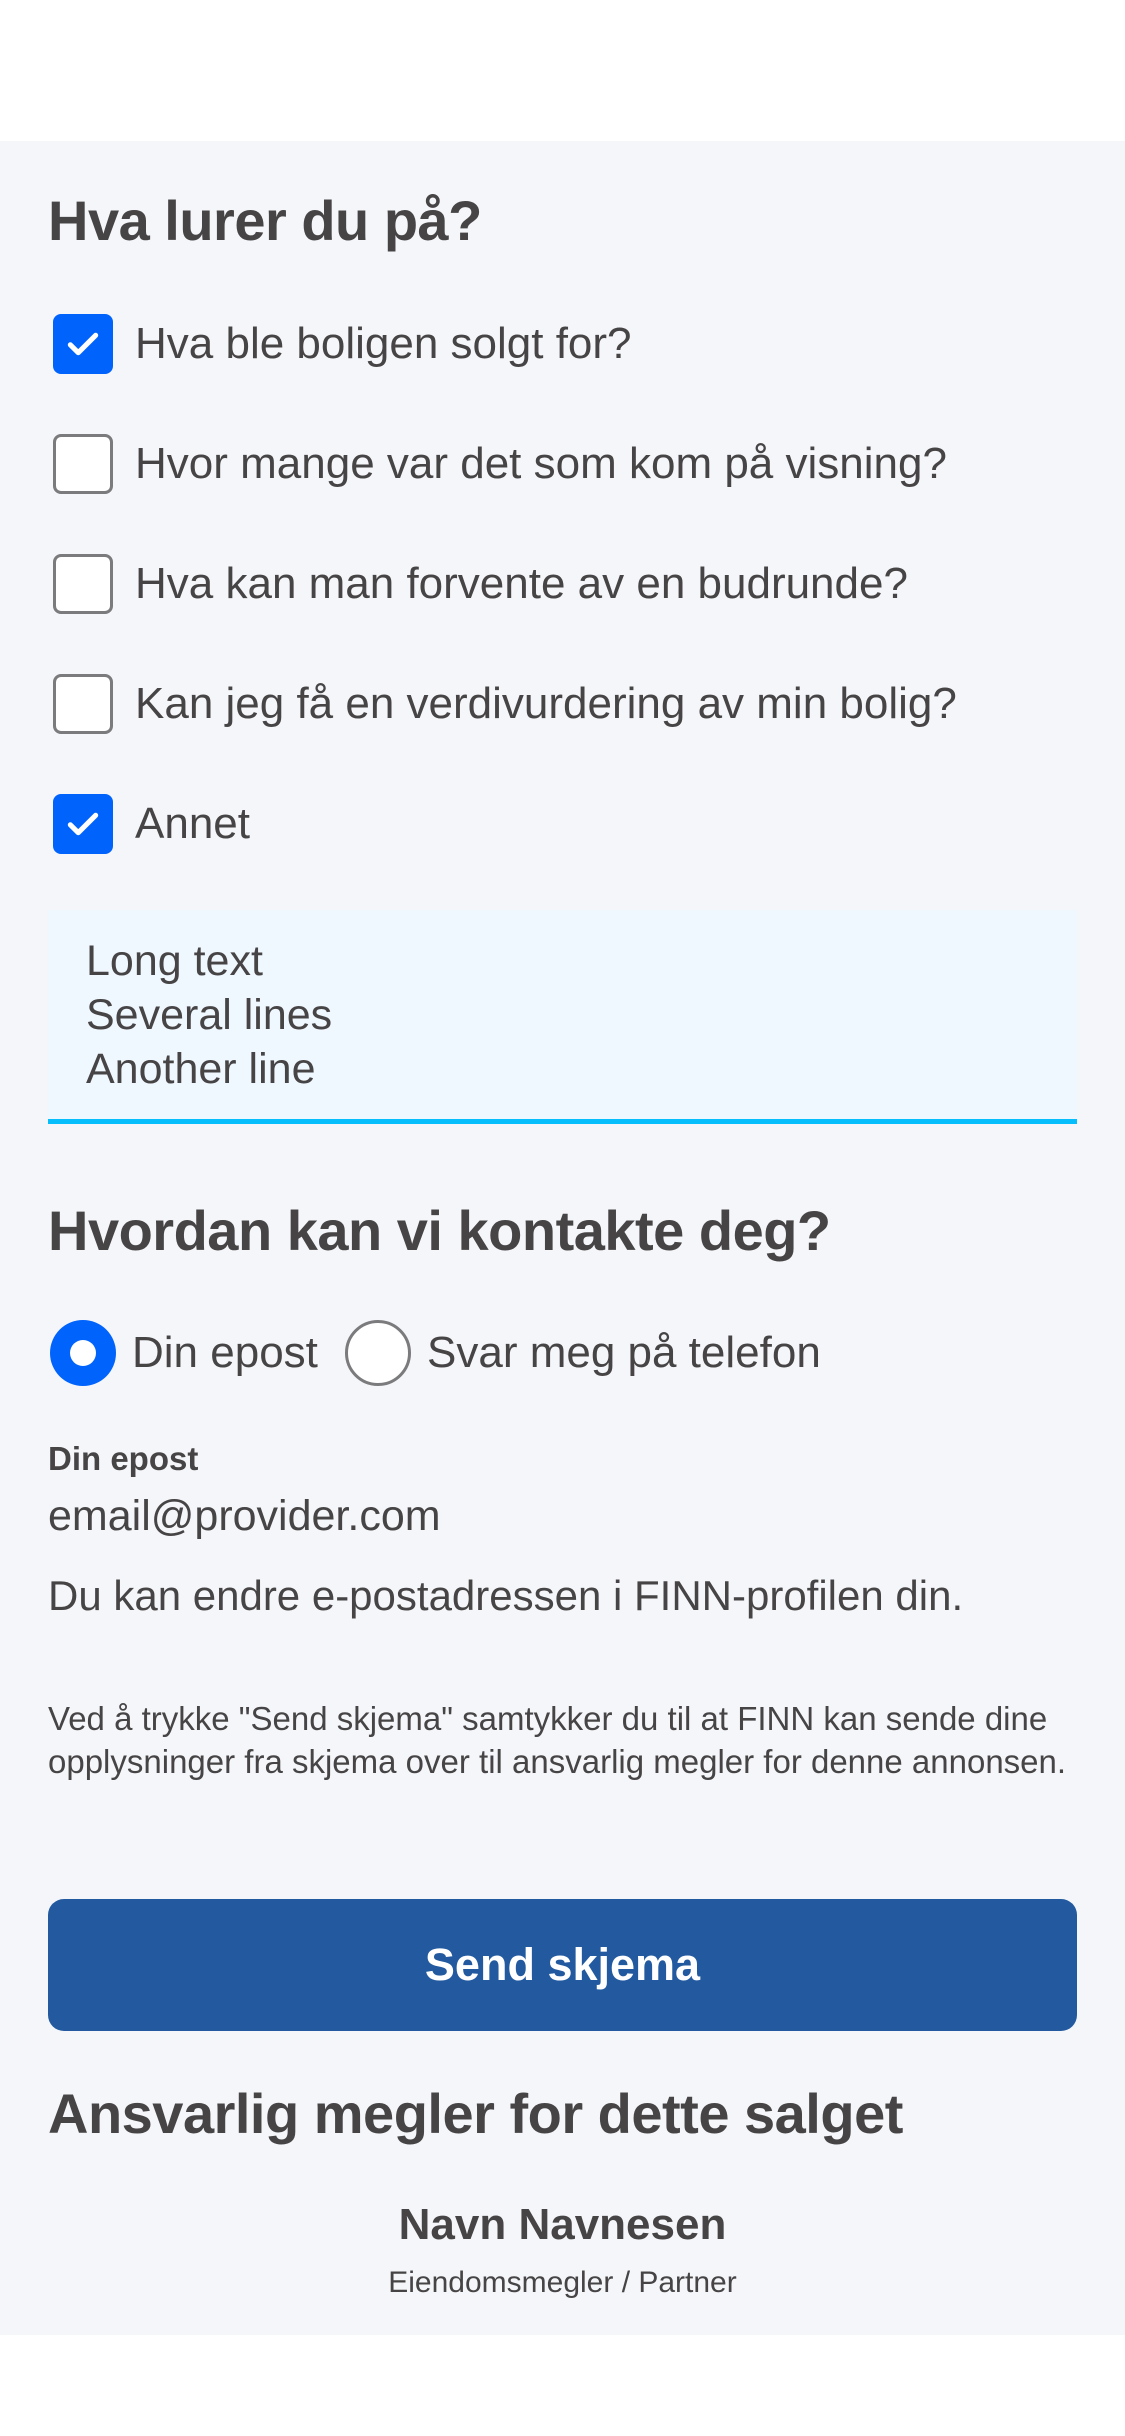  I want to click on checkbox-option-sold-price: Hva ble boligen solgt for?, so click(342, 344).